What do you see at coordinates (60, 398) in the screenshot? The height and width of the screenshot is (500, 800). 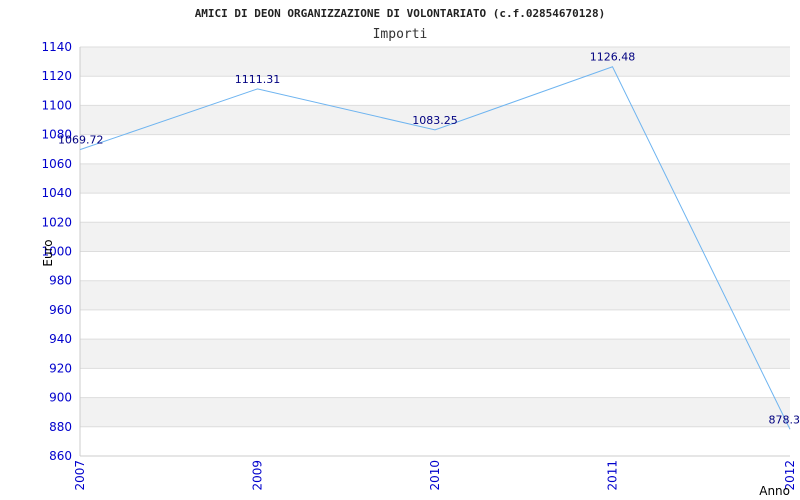 I see `y-tick-label: 900` at bounding box center [60, 398].